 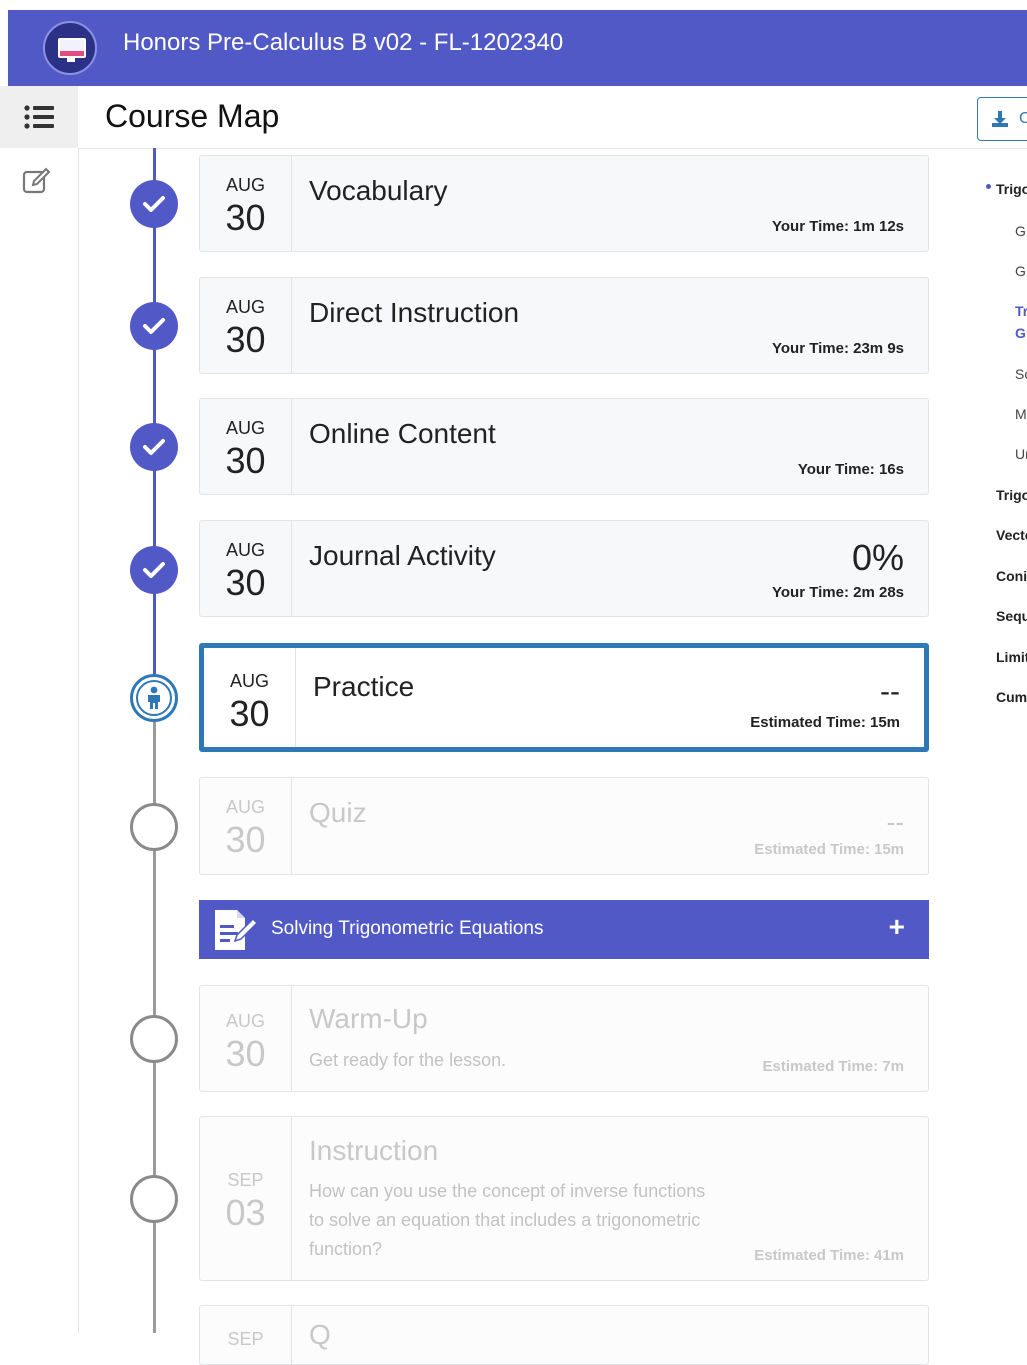 I want to click on activity-title: Vocabulary, so click(x=378, y=190).